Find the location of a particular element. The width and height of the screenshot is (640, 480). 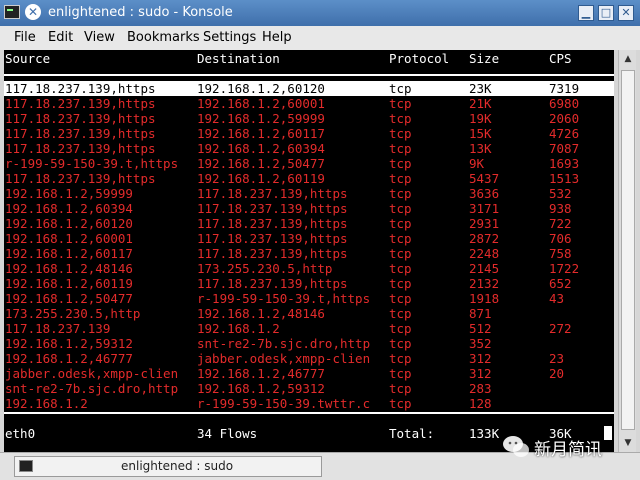

taskbar-window-label: enlightened : sudo is located at coordinates (177, 466).